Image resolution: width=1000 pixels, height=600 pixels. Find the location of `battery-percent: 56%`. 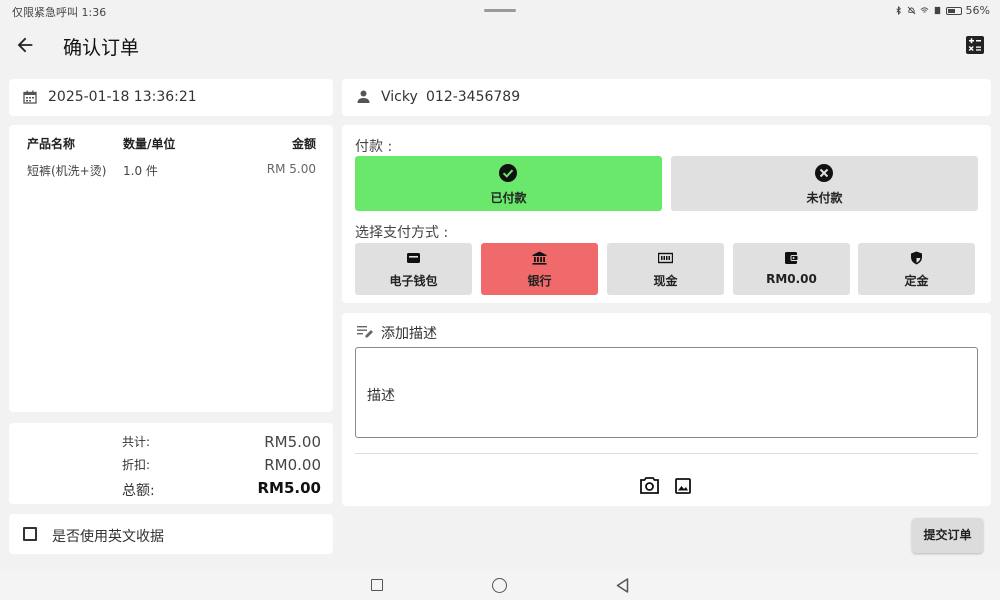

battery-percent: 56% is located at coordinates (977, 10).